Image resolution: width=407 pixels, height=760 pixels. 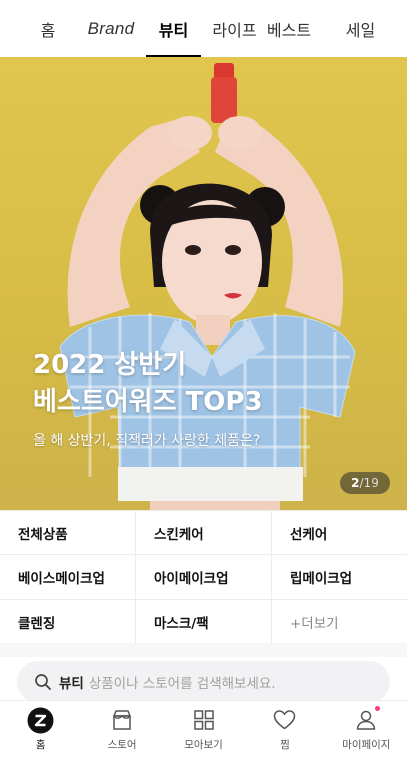 I want to click on nav-home: 홈, so click(x=40, y=730).